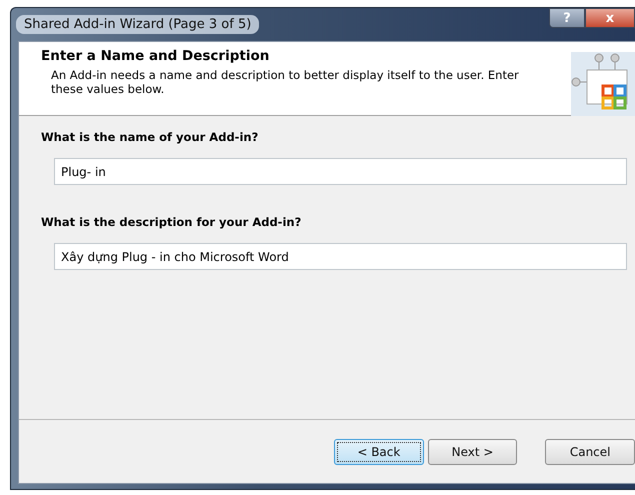  What do you see at coordinates (473, 451) in the screenshot?
I see `wizard-button: Next >` at bounding box center [473, 451].